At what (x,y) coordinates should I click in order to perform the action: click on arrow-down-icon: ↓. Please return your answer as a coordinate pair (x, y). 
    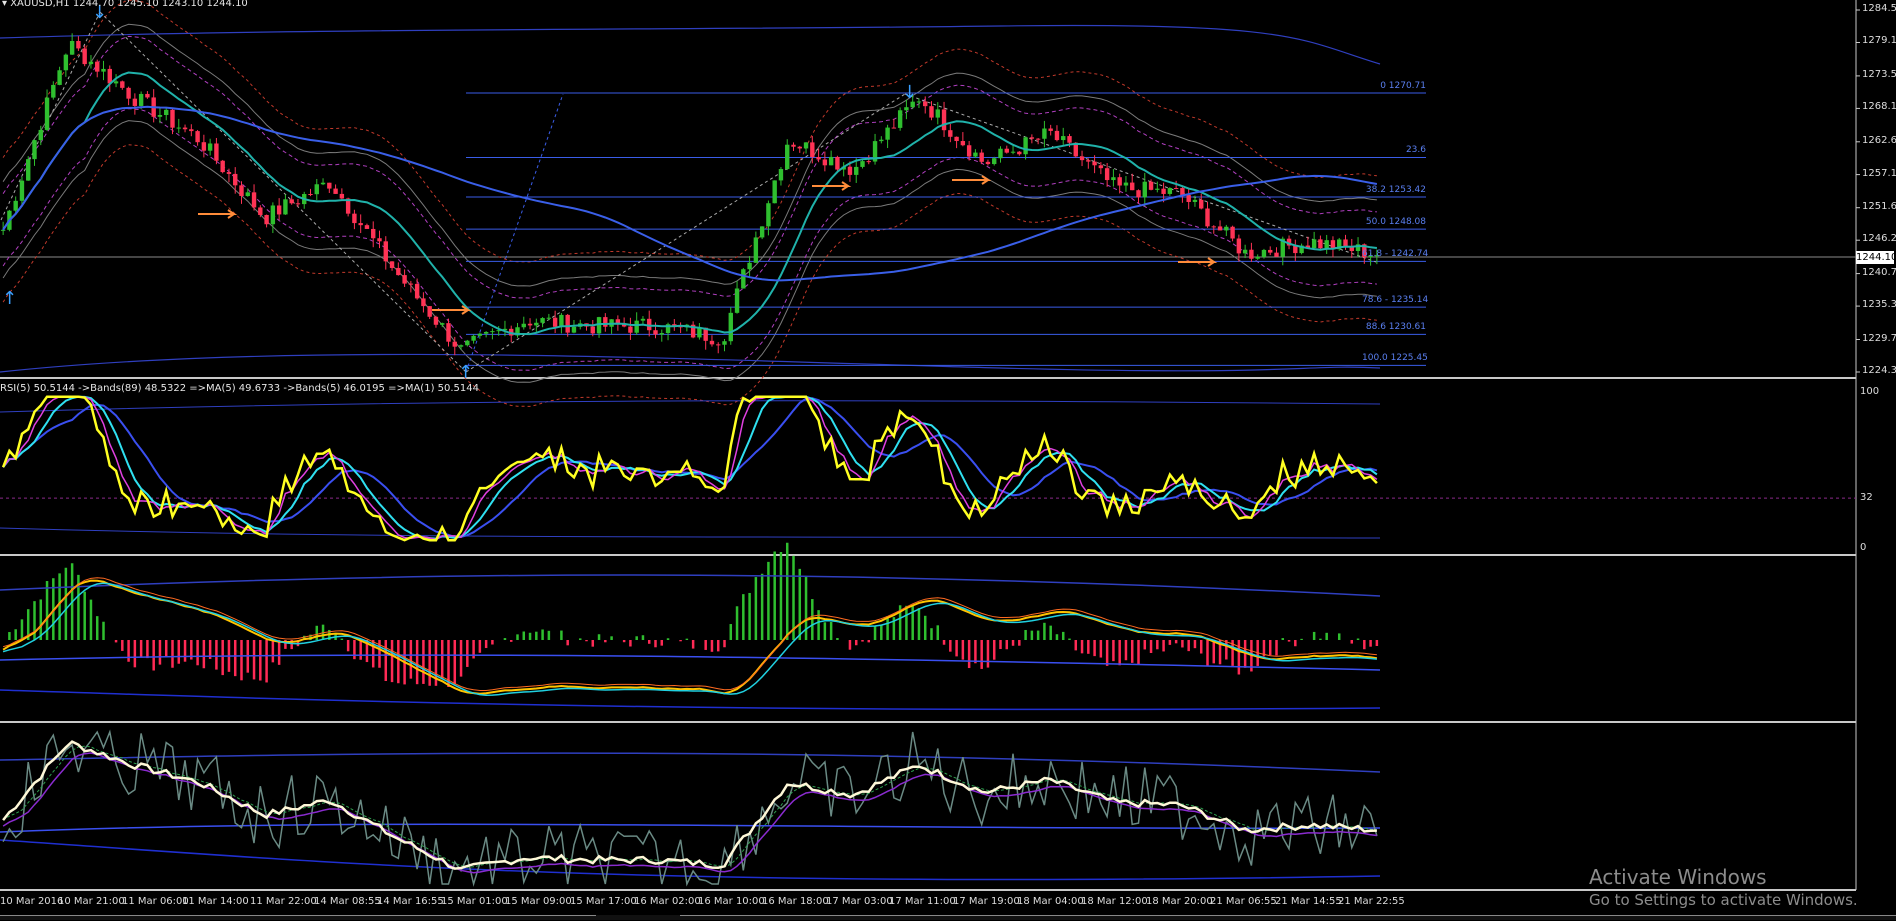
    Looking at the image, I should click on (909, 92).